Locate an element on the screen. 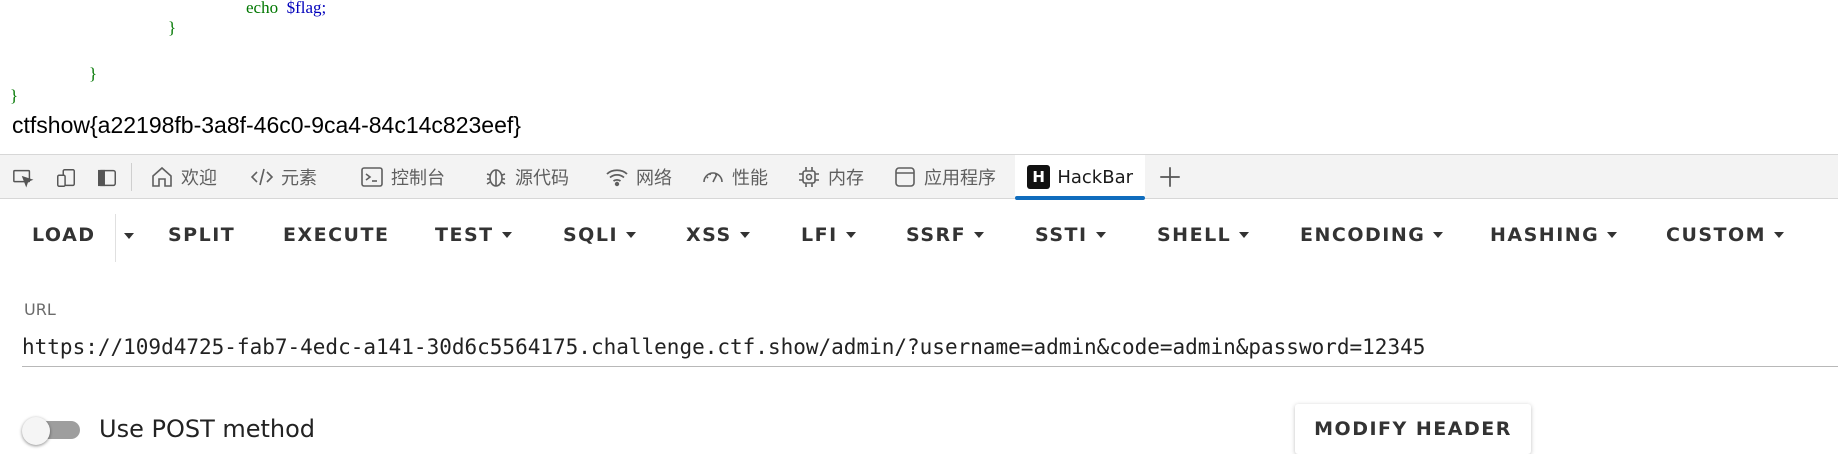 The height and width of the screenshot is (454, 1838). home-icon is located at coordinates (162, 176).